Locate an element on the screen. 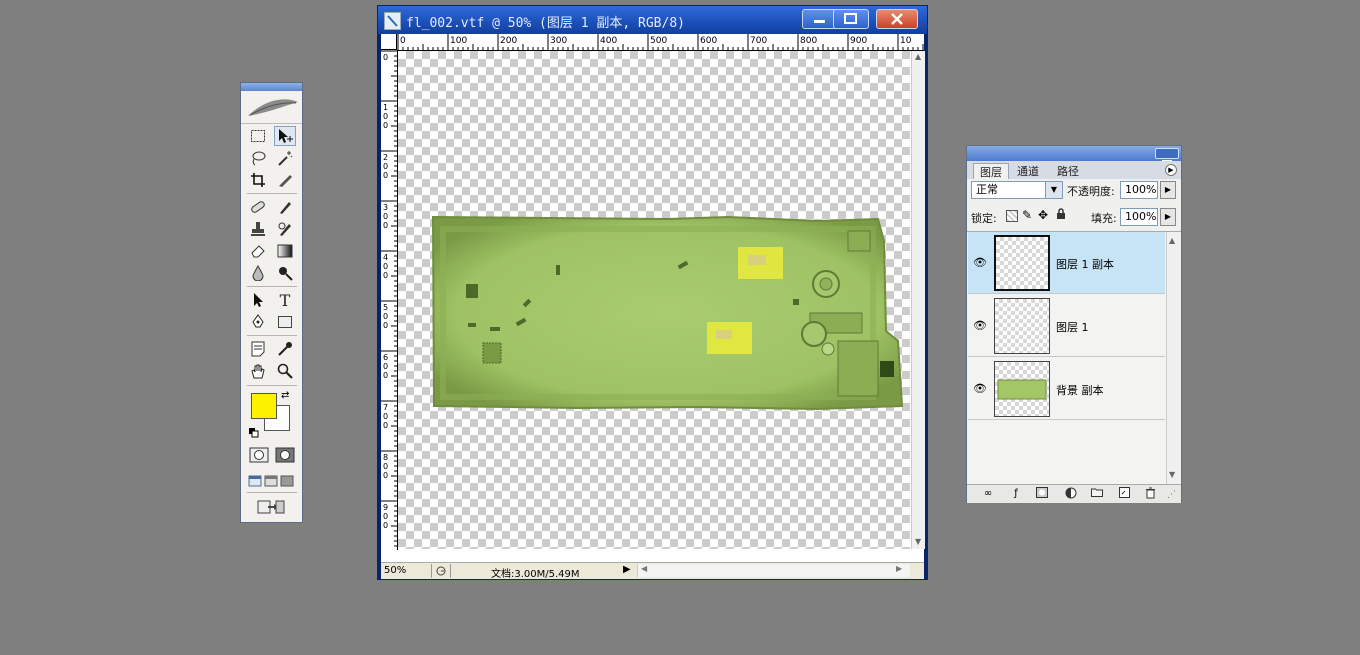 Image resolution: width=1360 pixels, height=655 pixels. fill-input: 100% is located at coordinates (1139, 217).